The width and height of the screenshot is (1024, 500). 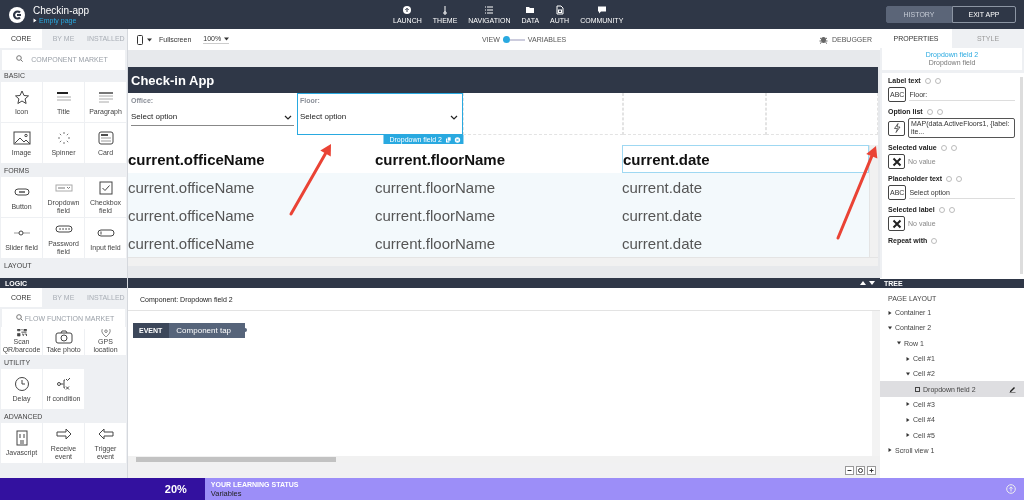 I want to click on logo-icon, so click(x=17, y=14).